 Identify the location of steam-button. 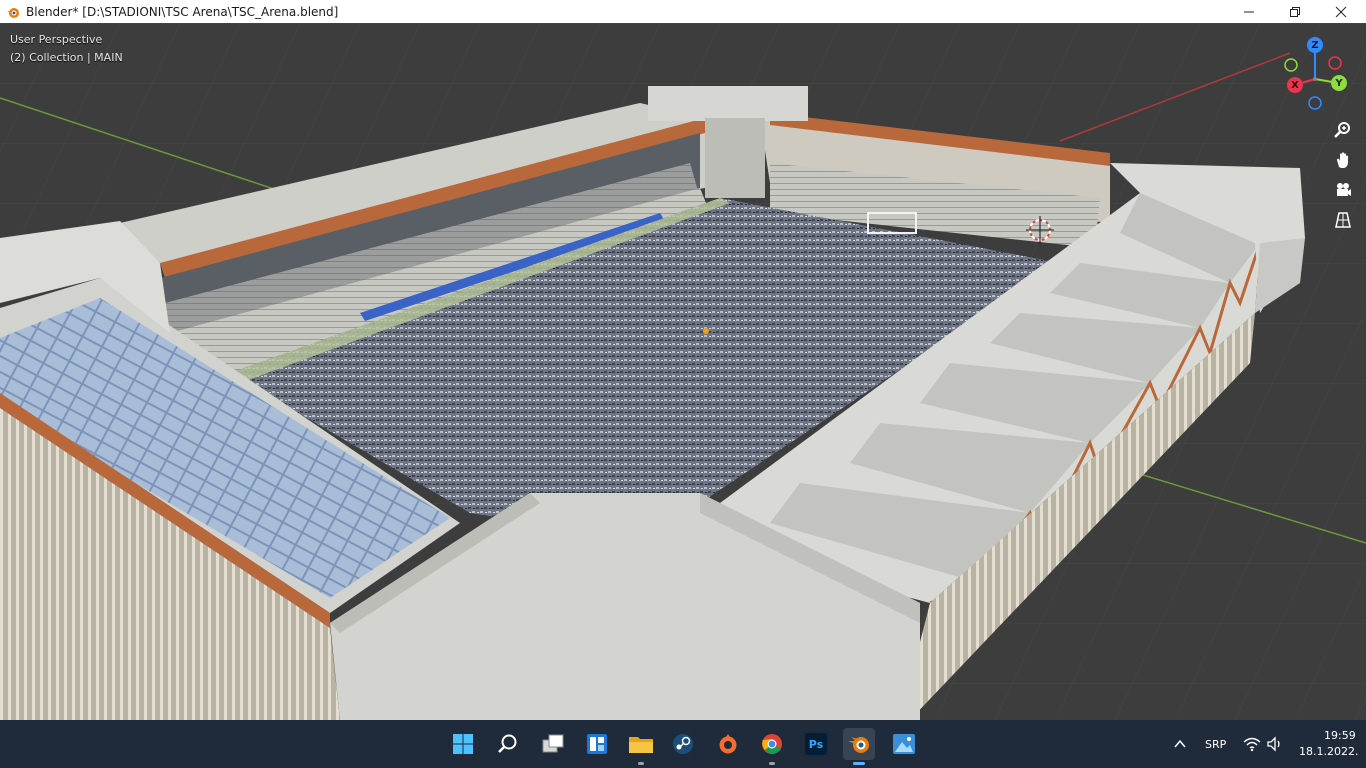
(683, 744).